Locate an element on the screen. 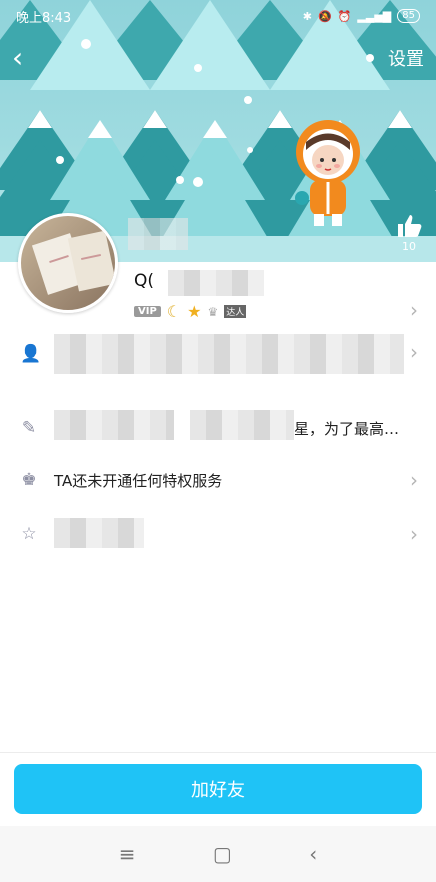 This screenshot has height=882, width=436. home-icon: ▢ is located at coordinates (222, 854).